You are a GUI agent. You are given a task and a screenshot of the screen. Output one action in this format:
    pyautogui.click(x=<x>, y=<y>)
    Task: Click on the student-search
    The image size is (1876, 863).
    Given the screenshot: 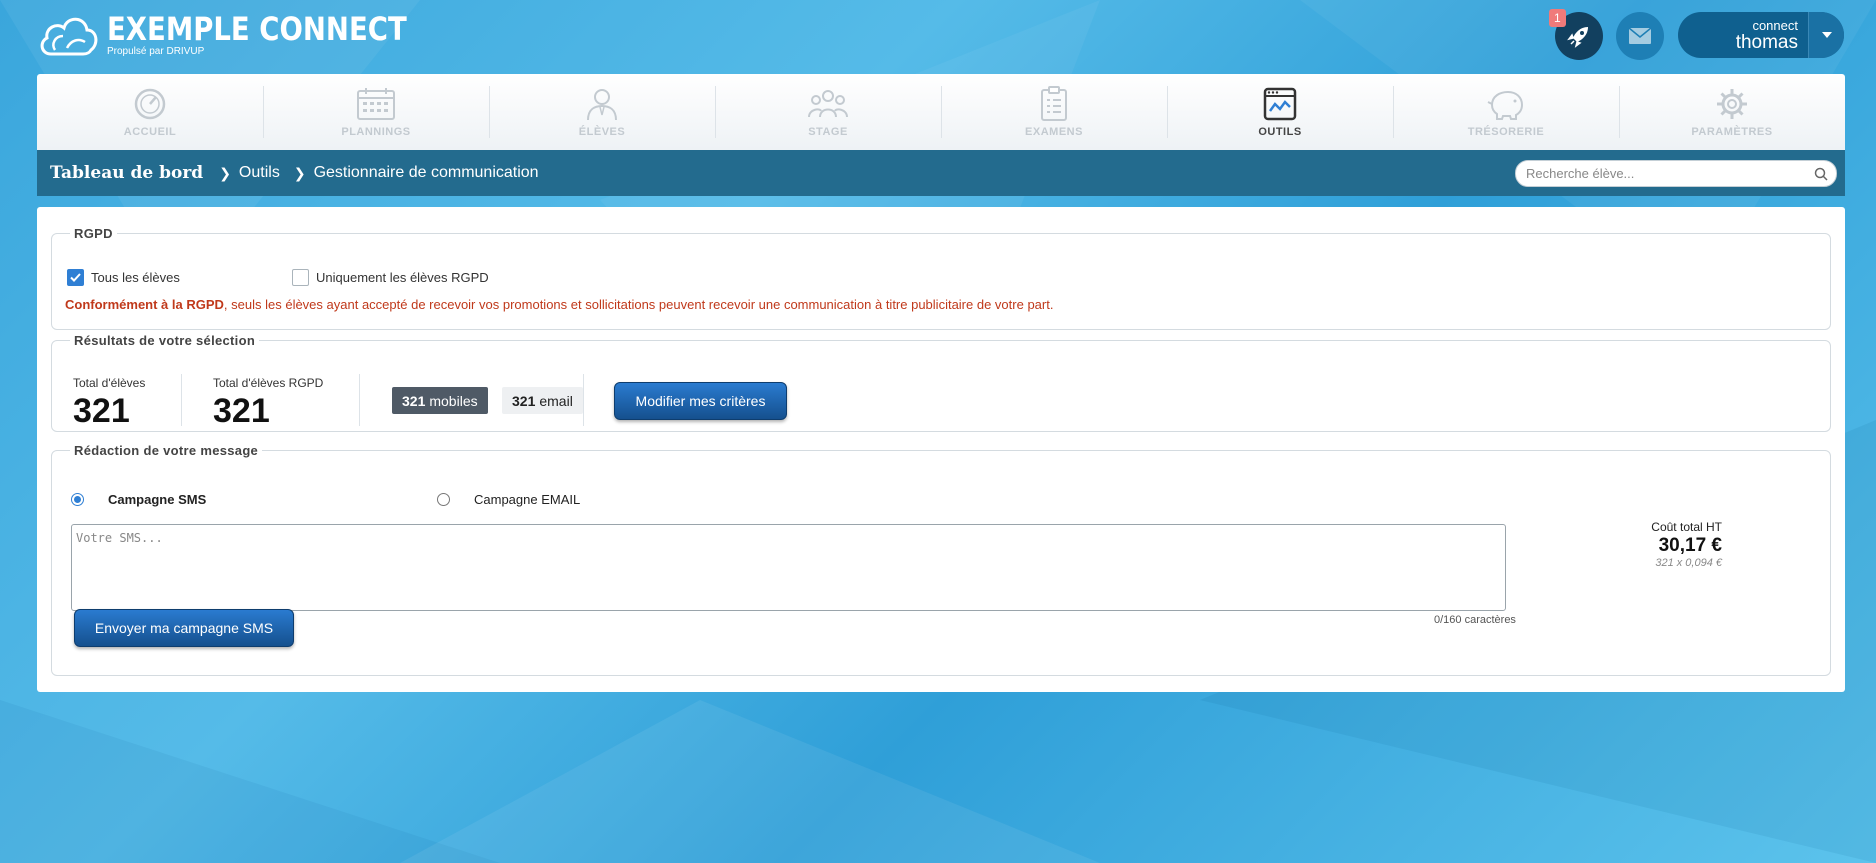 What is the action you would take?
    pyautogui.click(x=1676, y=173)
    